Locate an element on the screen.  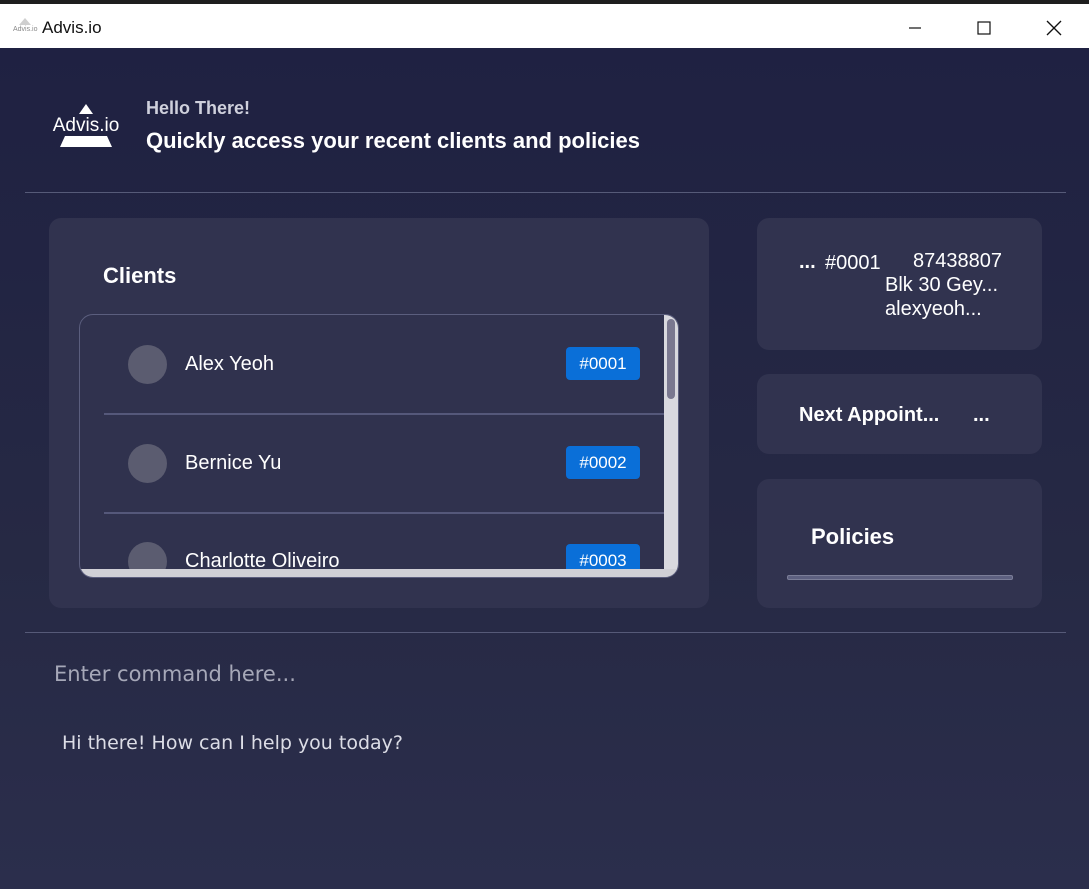
vertical-scrollbar is located at coordinates (671, 446).